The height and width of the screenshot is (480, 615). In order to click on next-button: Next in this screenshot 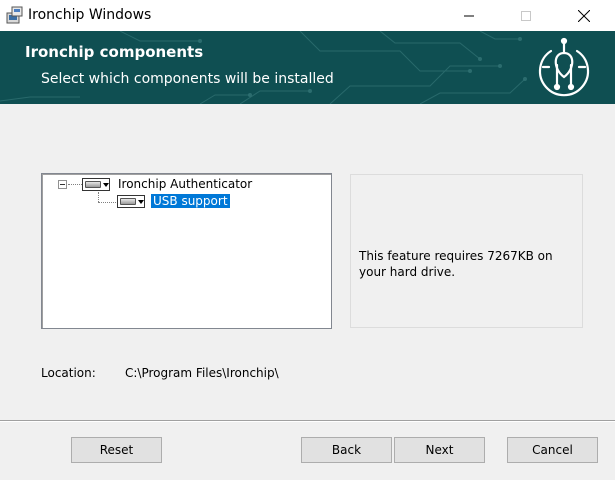, I will do `click(439, 450)`.